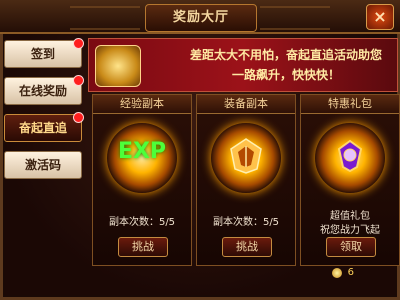  What do you see at coordinates (142, 151) in the screenshot?
I see `exp-emblem-icon: EXP` at bounding box center [142, 151].